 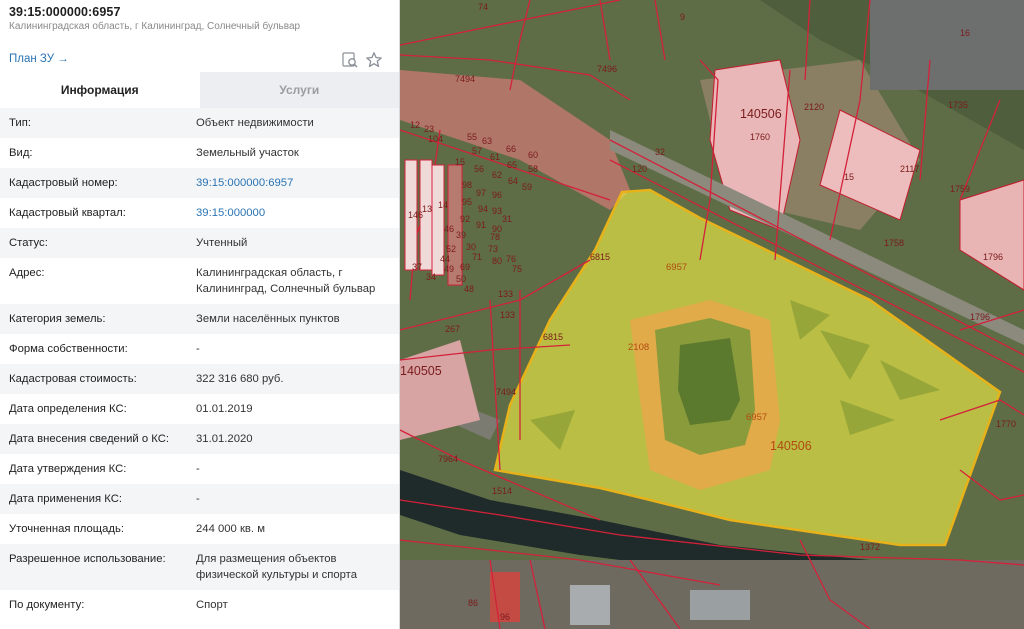 What do you see at coordinates (497, 211) in the screenshot?
I see `map-label: 93` at bounding box center [497, 211].